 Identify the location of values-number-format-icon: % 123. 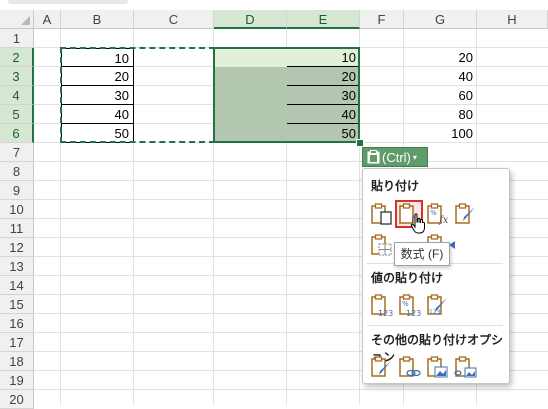
(409, 305).